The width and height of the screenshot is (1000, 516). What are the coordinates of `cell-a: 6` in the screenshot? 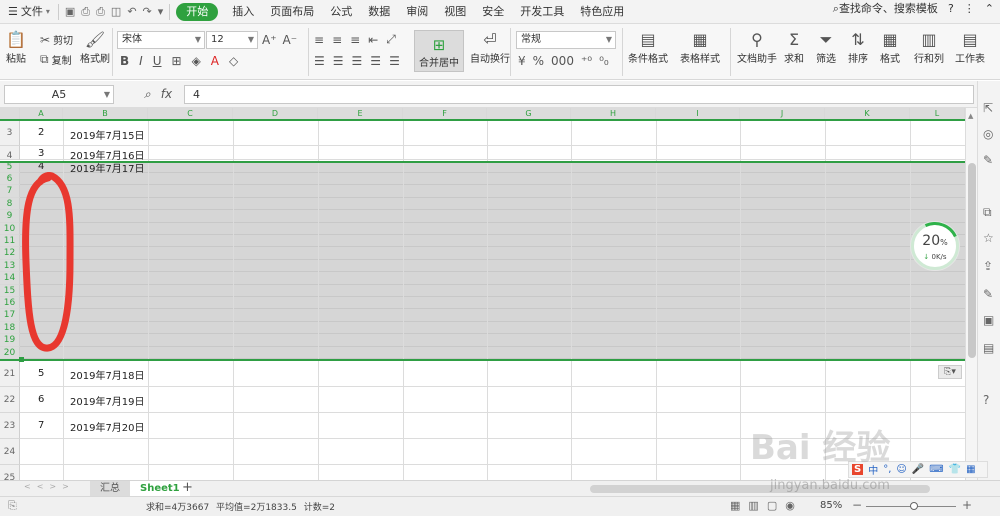 It's located at (41, 399).